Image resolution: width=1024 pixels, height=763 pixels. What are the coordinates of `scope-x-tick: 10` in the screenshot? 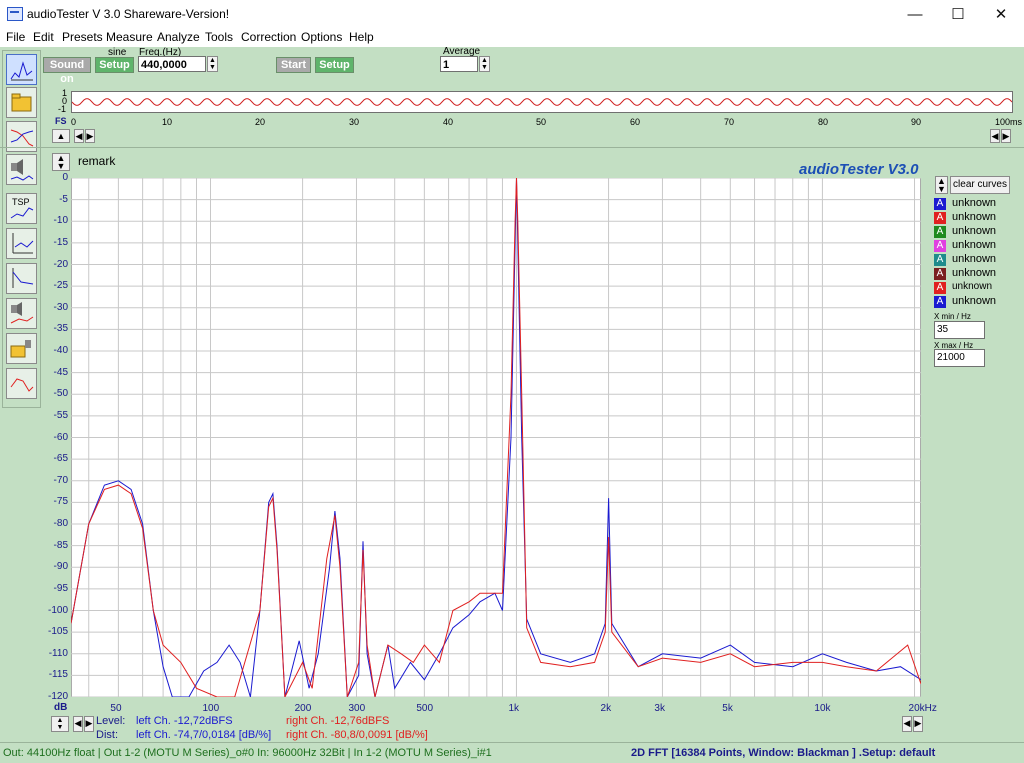 It's located at (167, 122).